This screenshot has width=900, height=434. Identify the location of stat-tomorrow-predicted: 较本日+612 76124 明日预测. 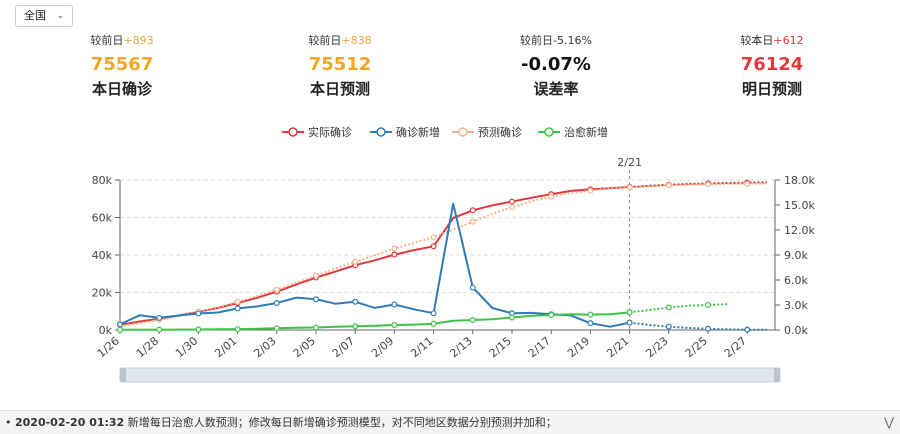
(772, 67).